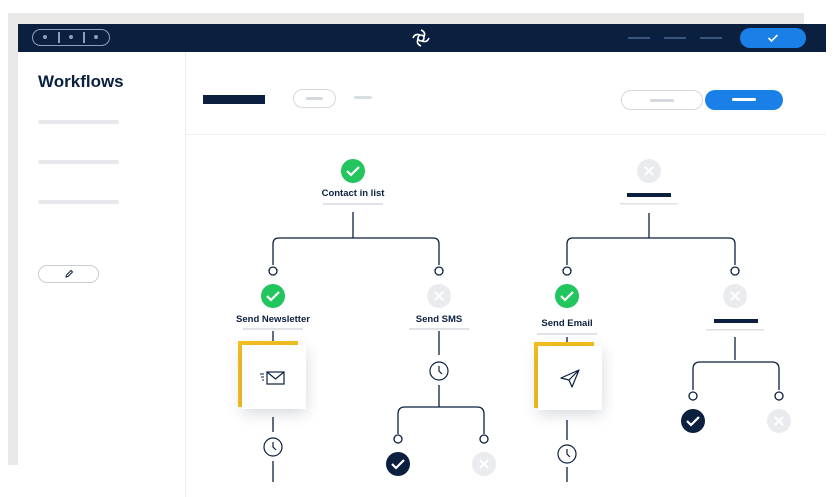  I want to click on send-icon, so click(570, 378).